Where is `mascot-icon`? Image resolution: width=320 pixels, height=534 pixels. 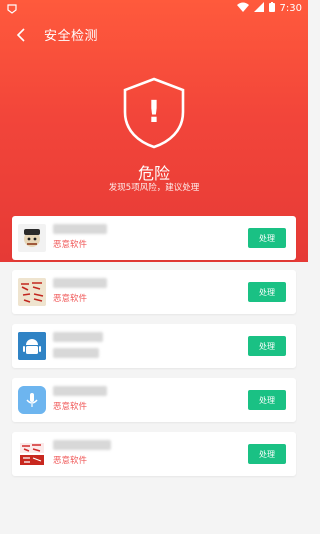 mascot-icon is located at coordinates (32, 238).